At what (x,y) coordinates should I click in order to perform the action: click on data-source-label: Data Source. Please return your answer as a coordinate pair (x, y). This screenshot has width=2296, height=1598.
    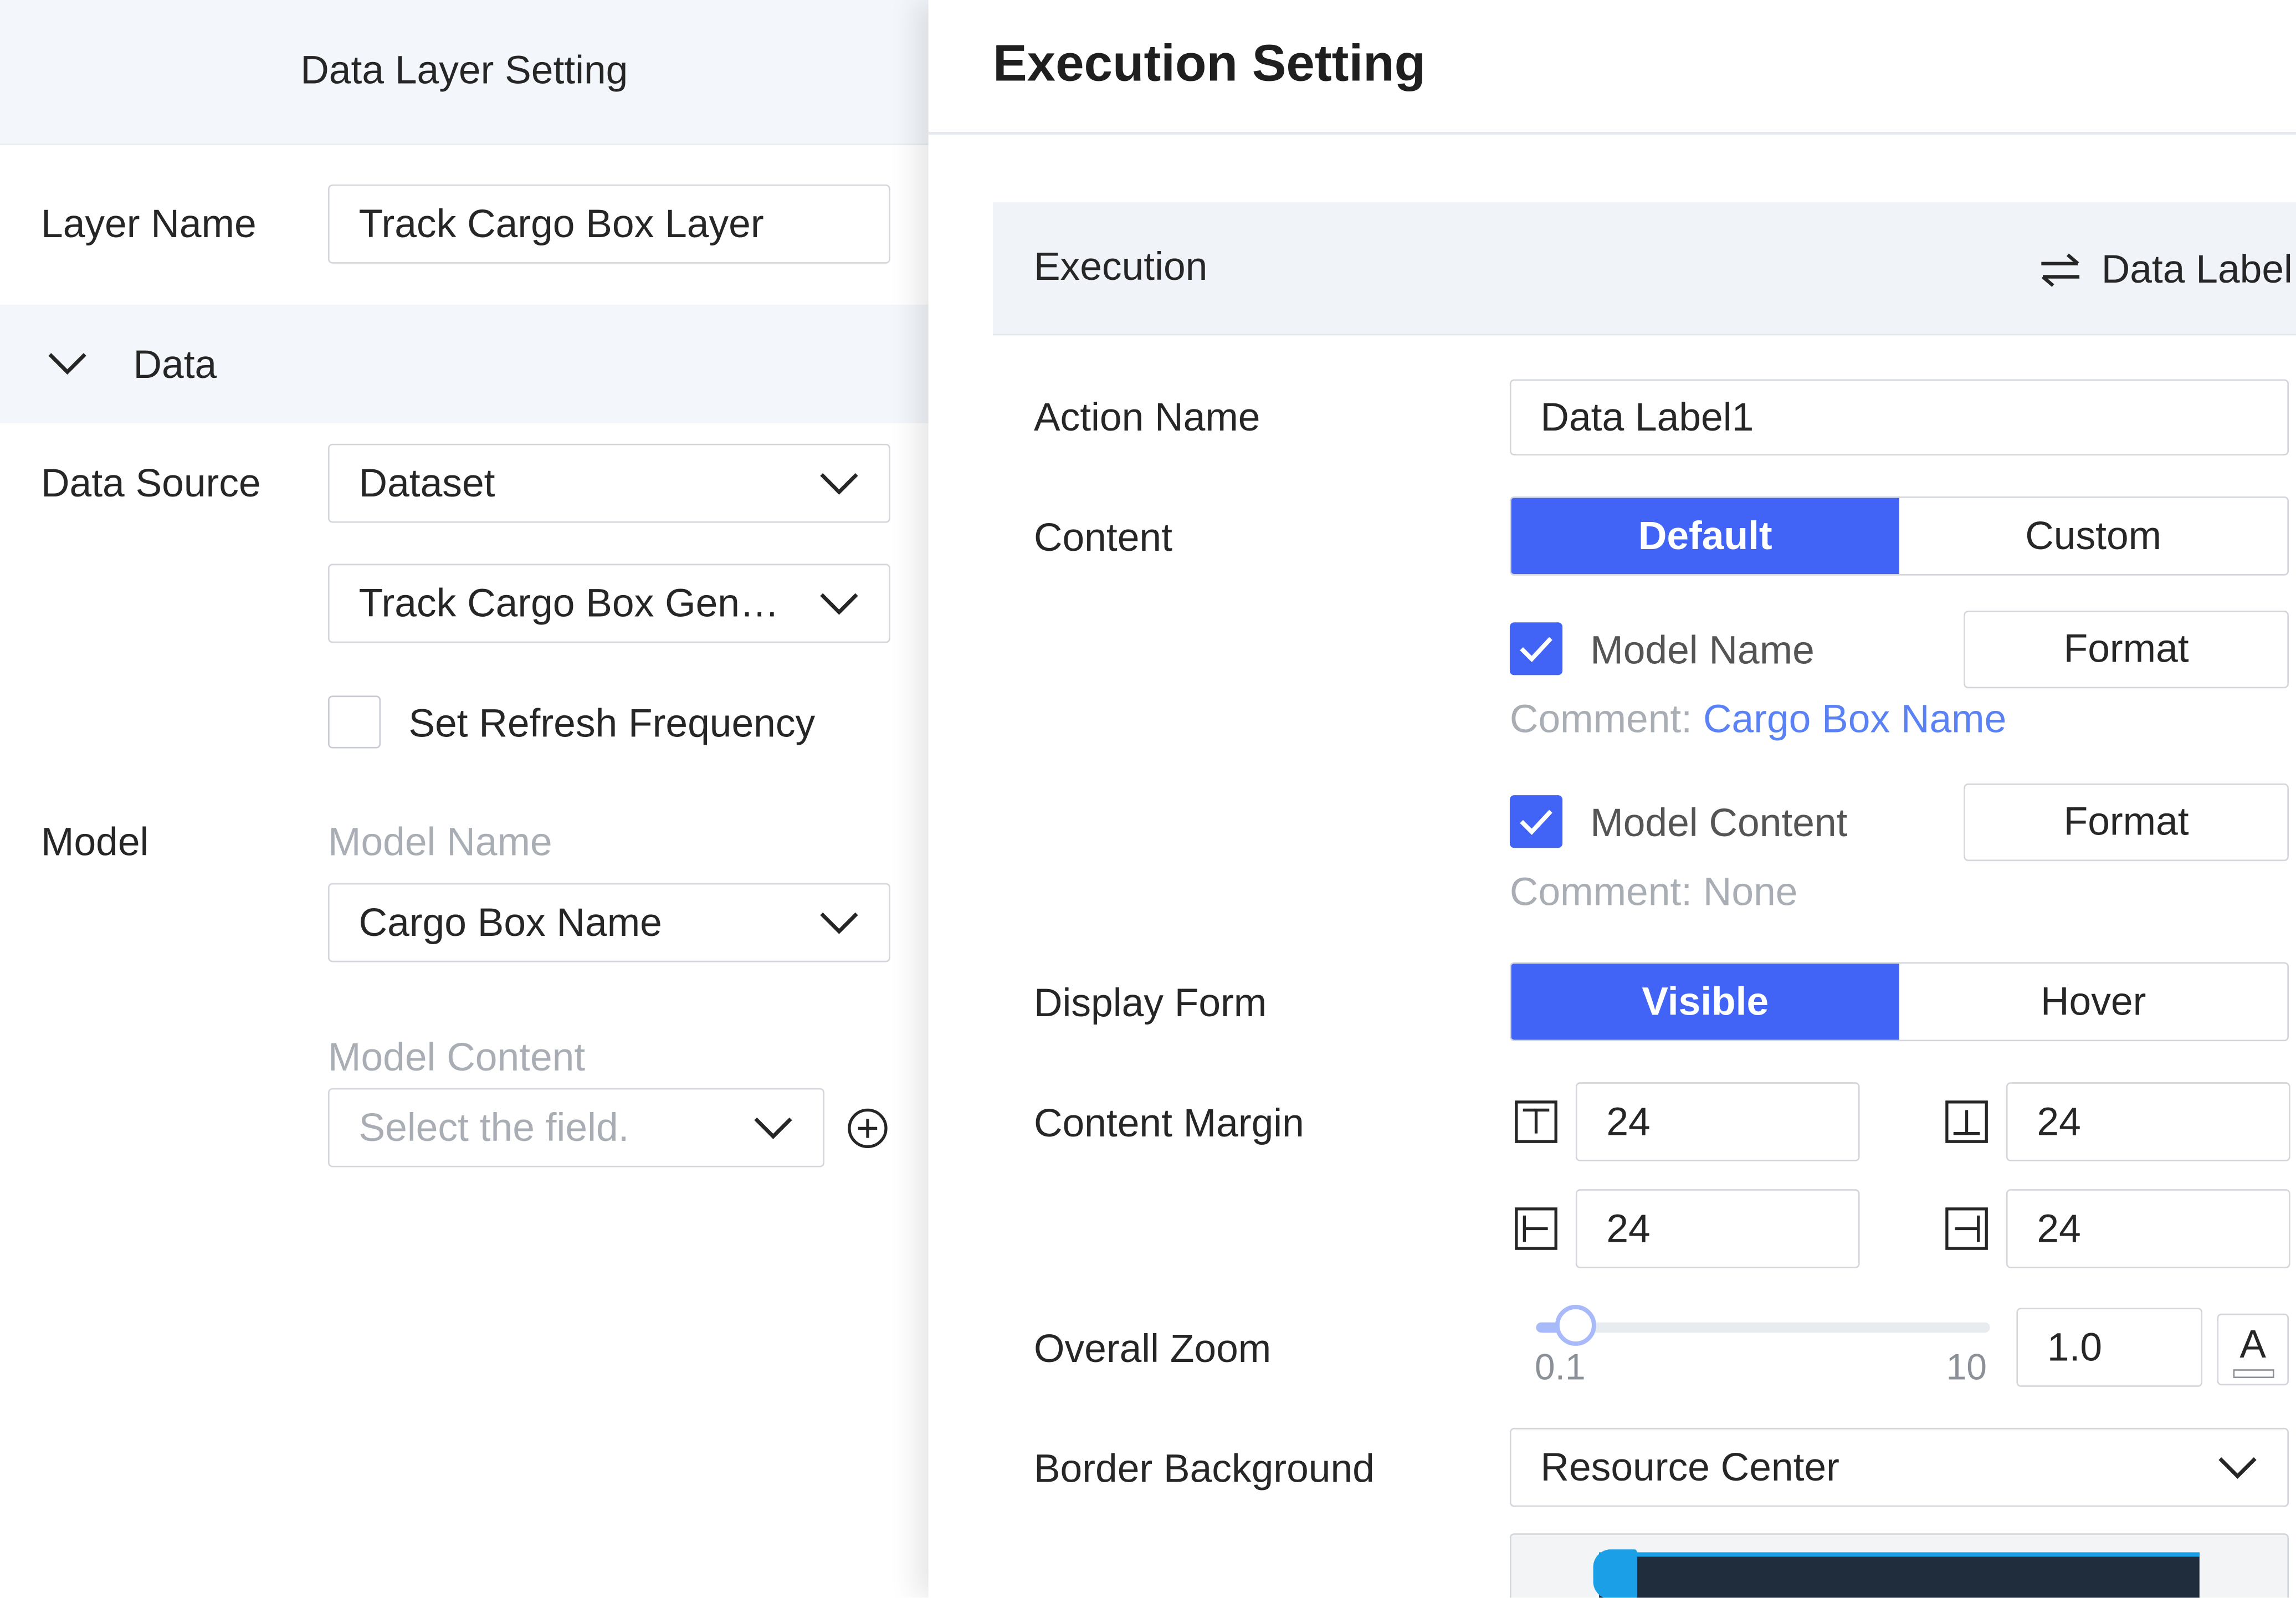
    Looking at the image, I should click on (151, 483).